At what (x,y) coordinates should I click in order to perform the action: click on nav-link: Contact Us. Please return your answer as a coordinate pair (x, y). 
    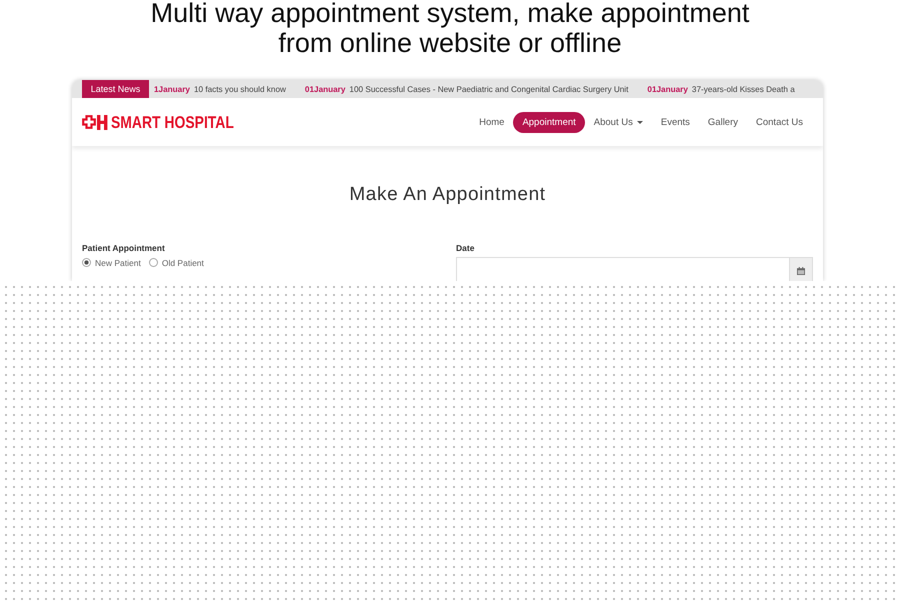
    Looking at the image, I should click on (779, 122).